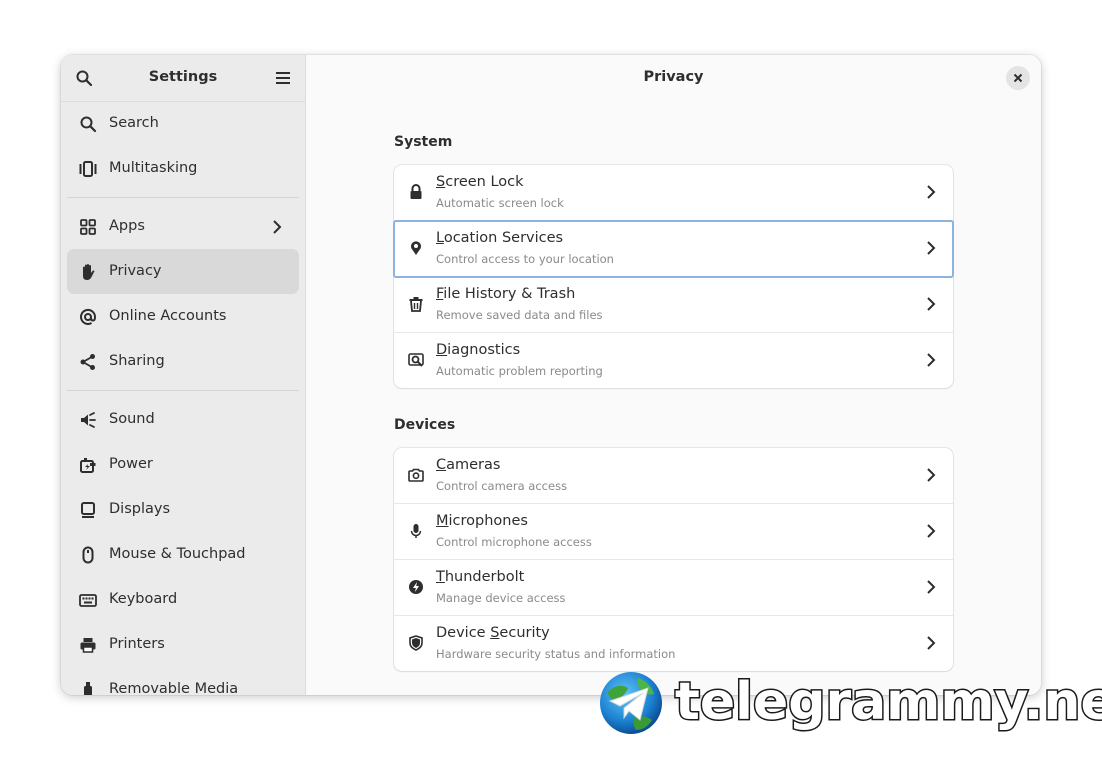 This screenshot has height=762, width=1102. I want to click on telegram-globe-icon, so click(631, 703).